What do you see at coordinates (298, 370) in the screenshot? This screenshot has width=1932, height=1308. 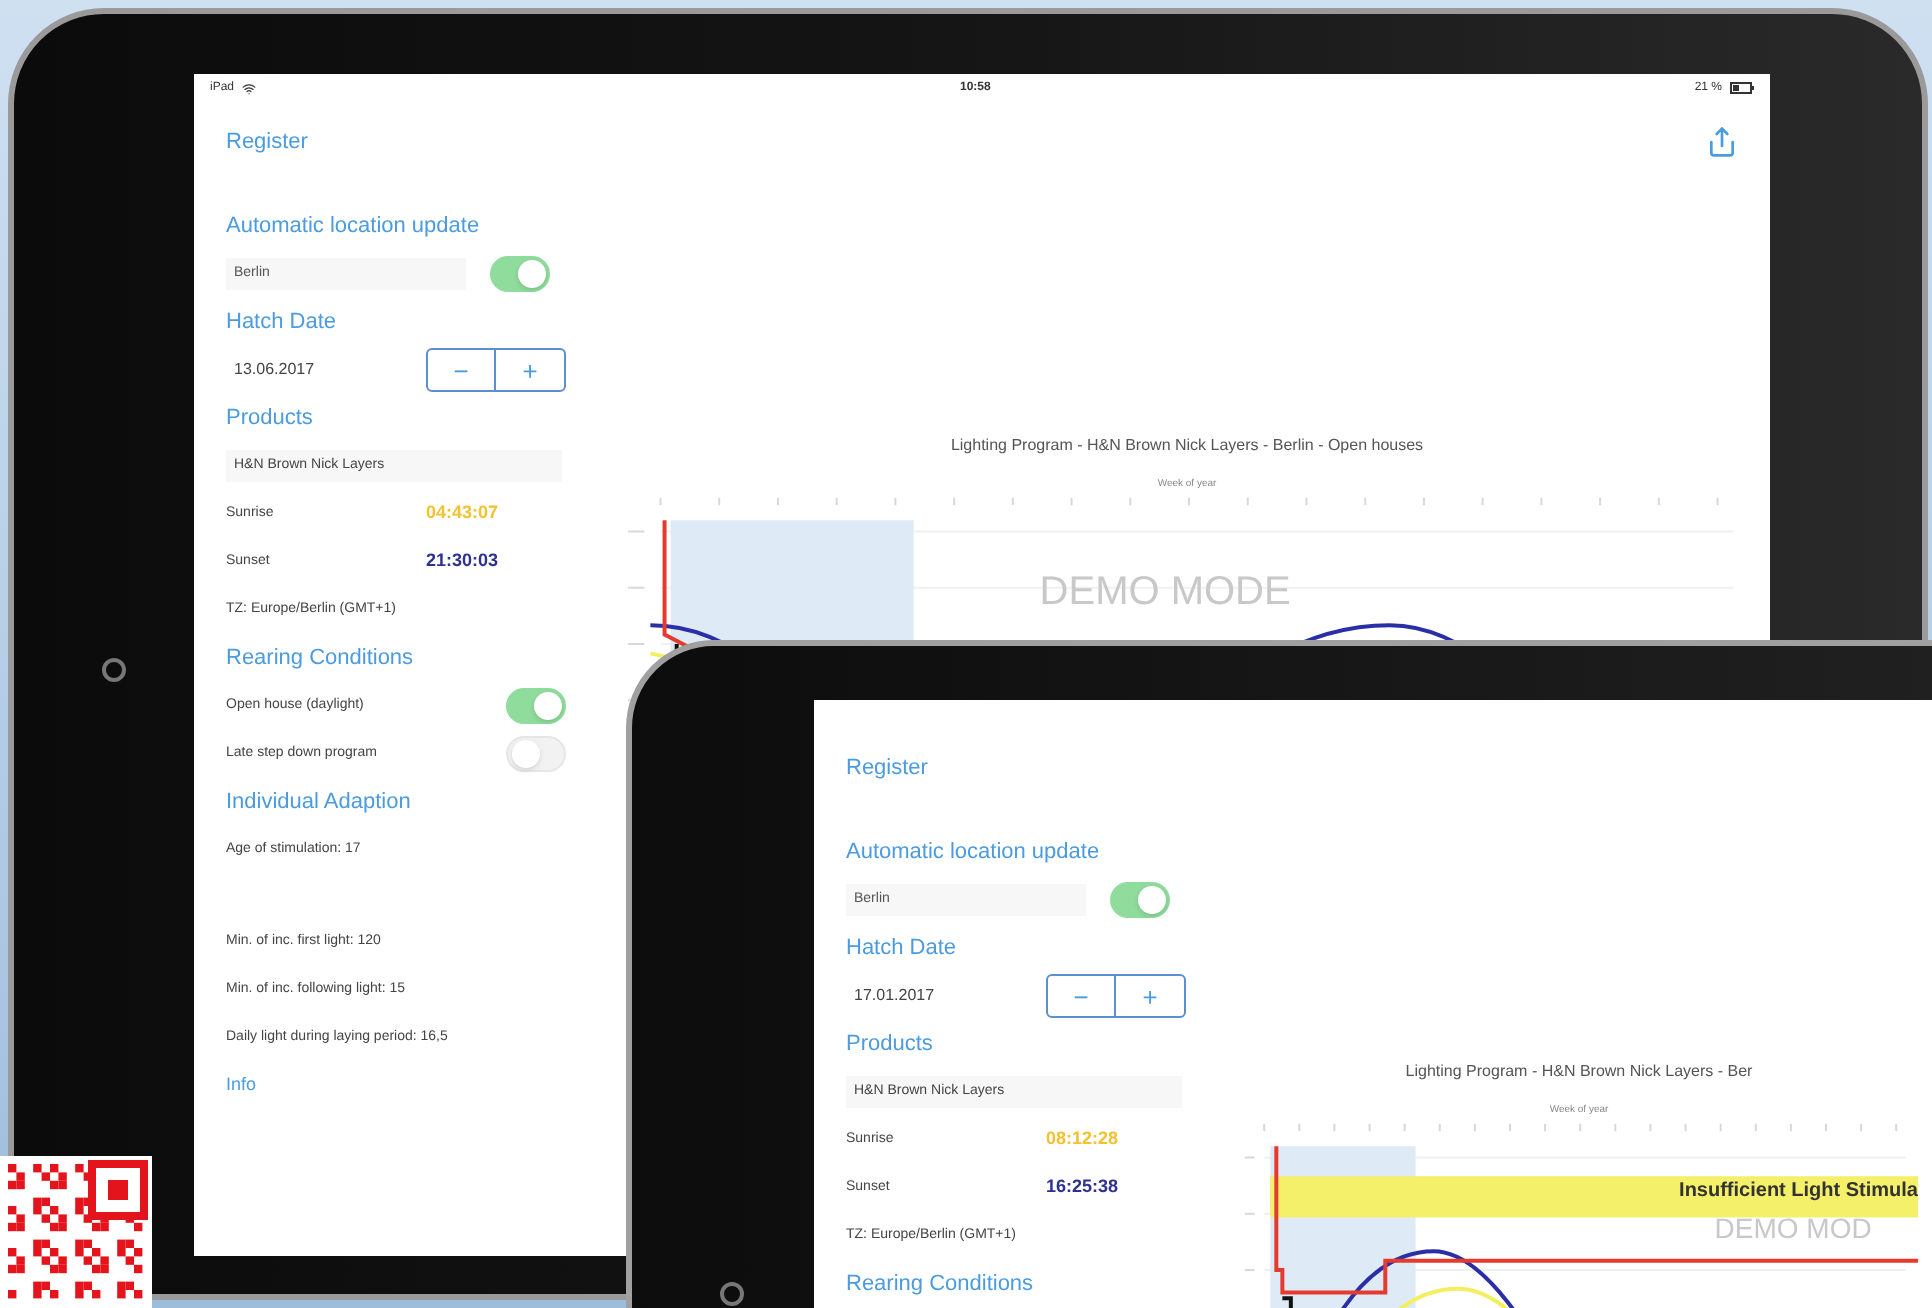 I see `date-field: 13.06.2017` at bounding box center [298, 370].